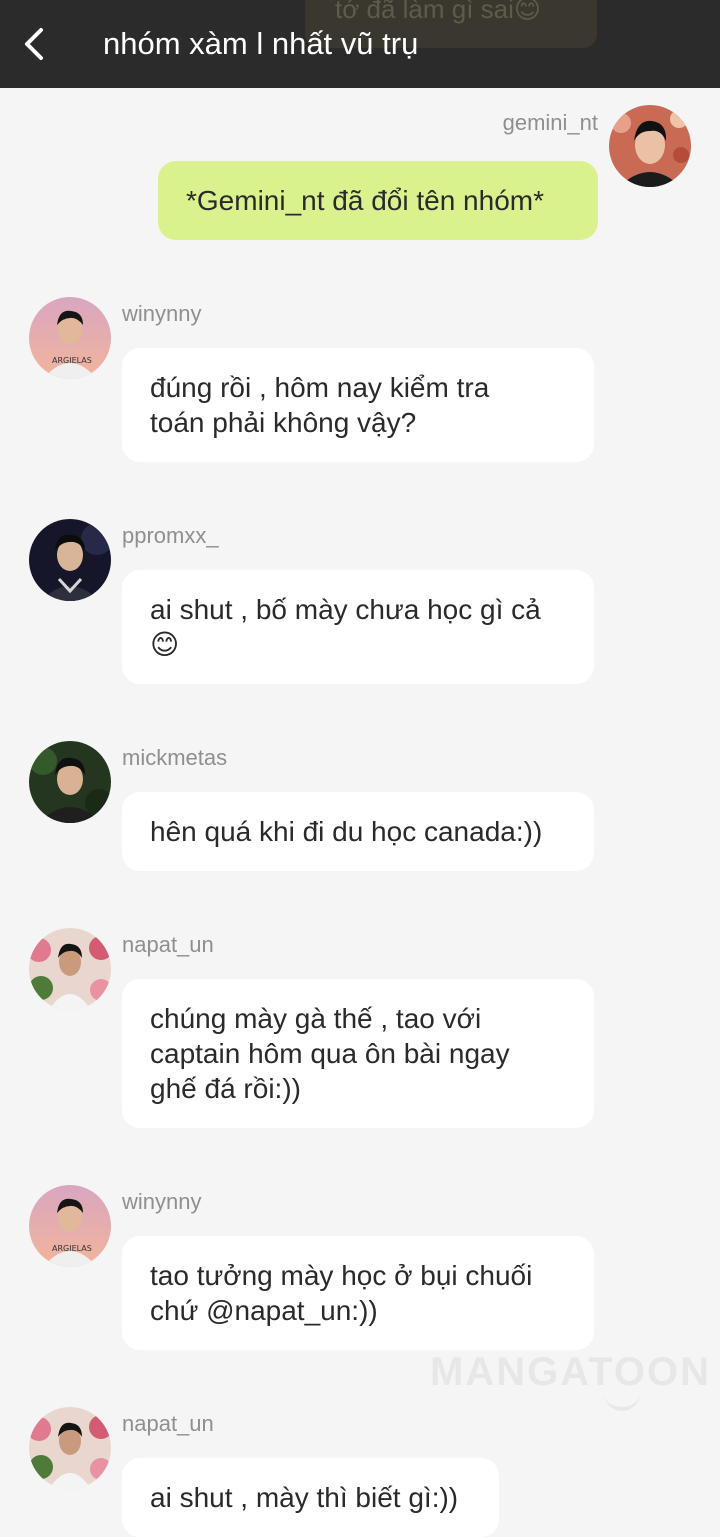 This screenshot has height=1537, width=720. I want to click on message-bubble: hên quá khi đi du học canada:)), so click(358, 831).